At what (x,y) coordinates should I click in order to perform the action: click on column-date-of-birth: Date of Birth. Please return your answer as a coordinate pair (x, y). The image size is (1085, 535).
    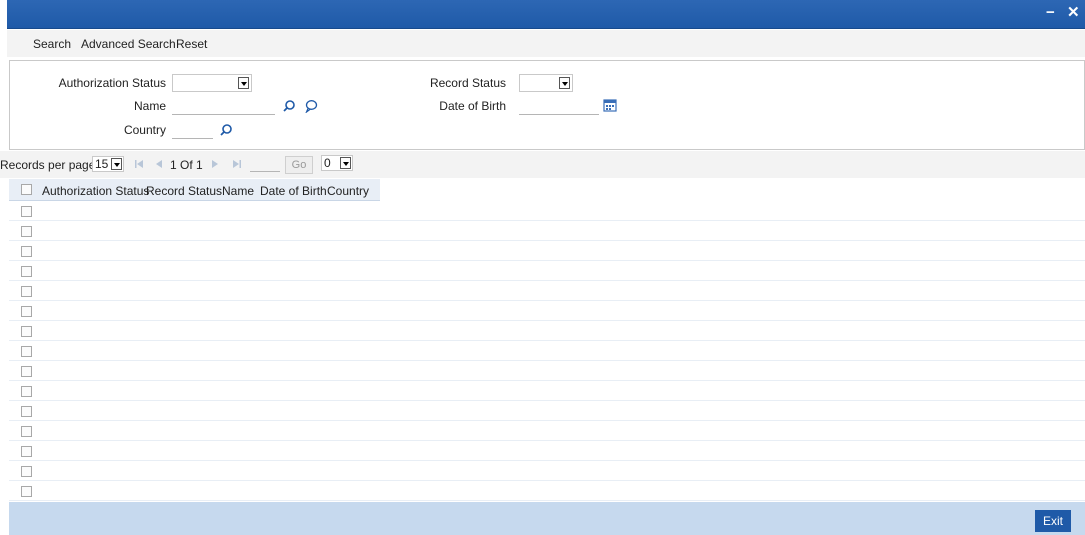
    Looking at the image, I should click on (293, 191).